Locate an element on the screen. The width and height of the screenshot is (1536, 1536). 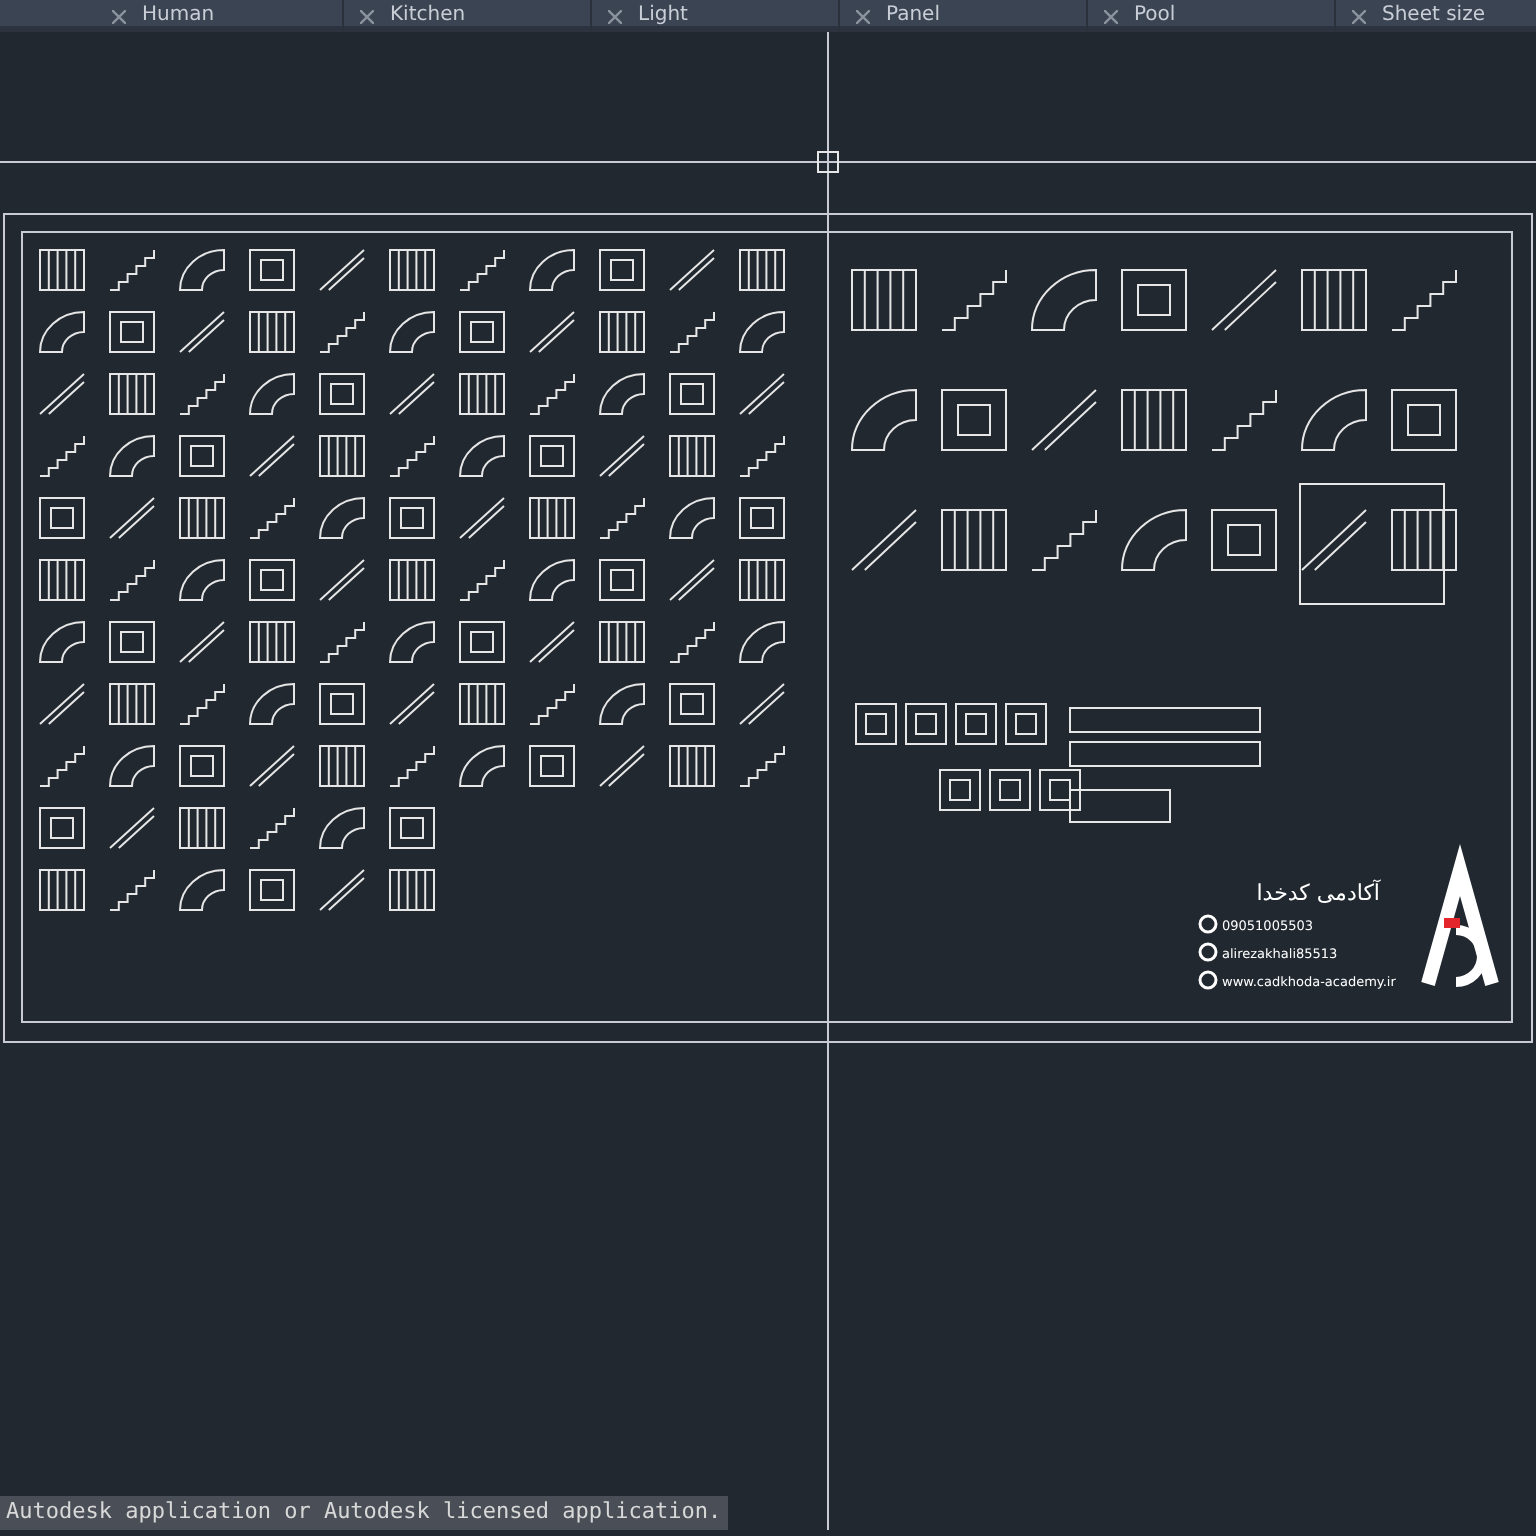
file-tab: Human is located at coordinates (220, 16).